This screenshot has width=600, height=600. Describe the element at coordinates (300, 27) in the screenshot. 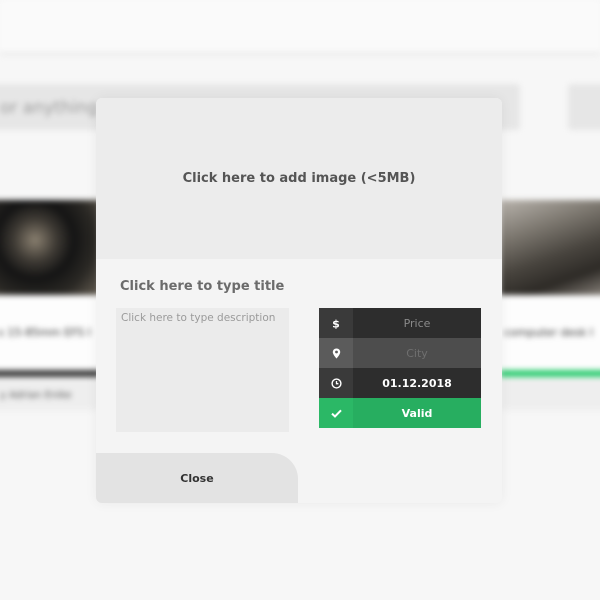

I see `top-navbar` at that location.